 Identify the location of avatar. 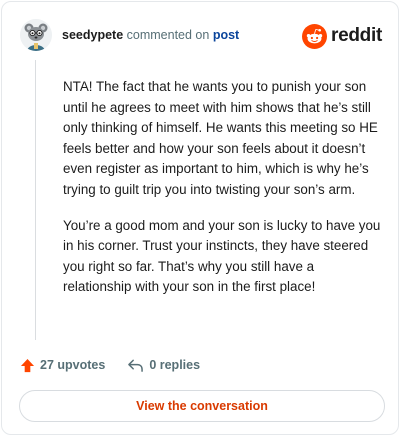
(36, 35).